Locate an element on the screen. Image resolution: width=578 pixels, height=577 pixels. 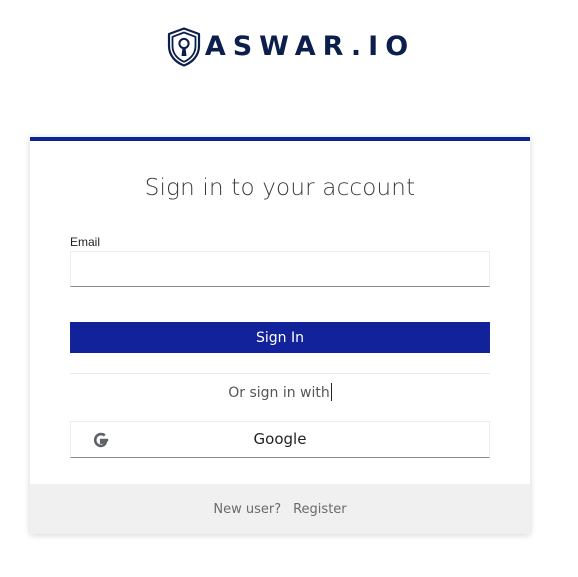
google-sign-in-button: Google is located at coordinates (280, 439).